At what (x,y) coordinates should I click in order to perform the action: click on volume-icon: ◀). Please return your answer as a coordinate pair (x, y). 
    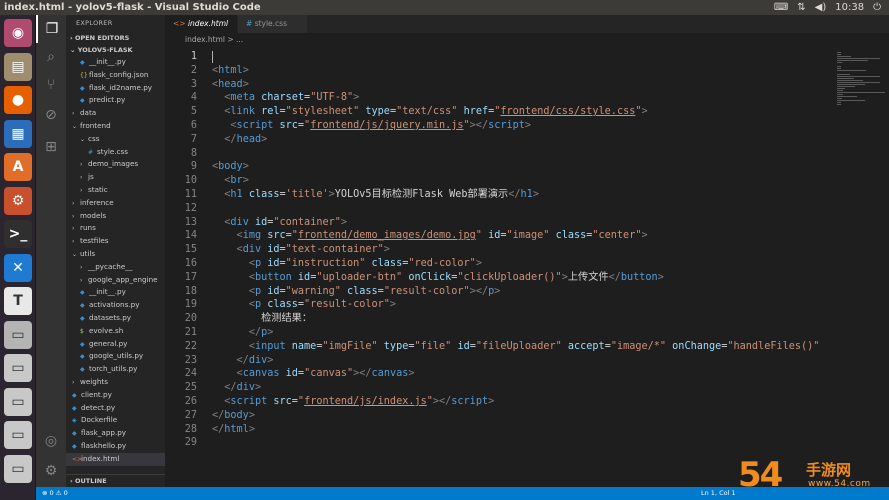
    Looking at the image, I should click on (821, 7).